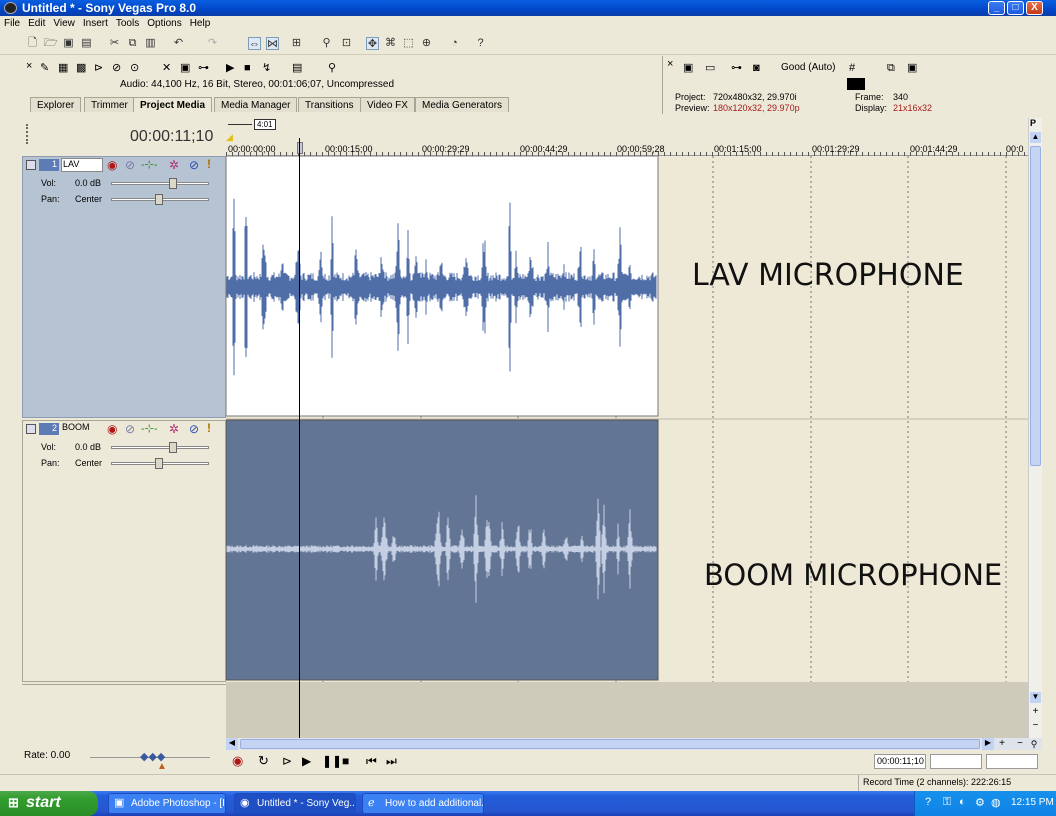  I want to click on close-button: X, so click(1034, 8).